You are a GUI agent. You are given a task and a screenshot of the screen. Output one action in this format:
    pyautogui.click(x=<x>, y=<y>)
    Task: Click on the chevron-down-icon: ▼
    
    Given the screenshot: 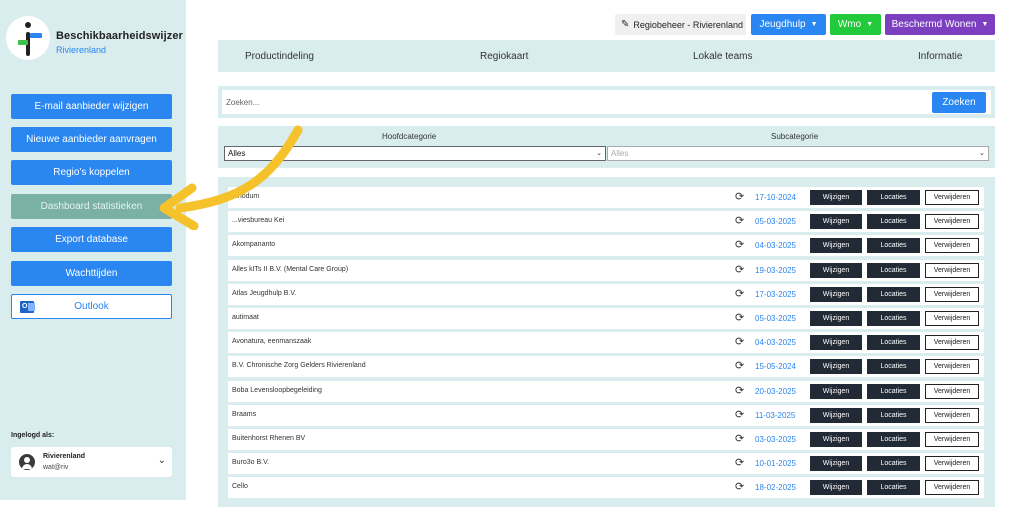 What is the action you would take?
    pyautogui.click(x=870, y=24)
    